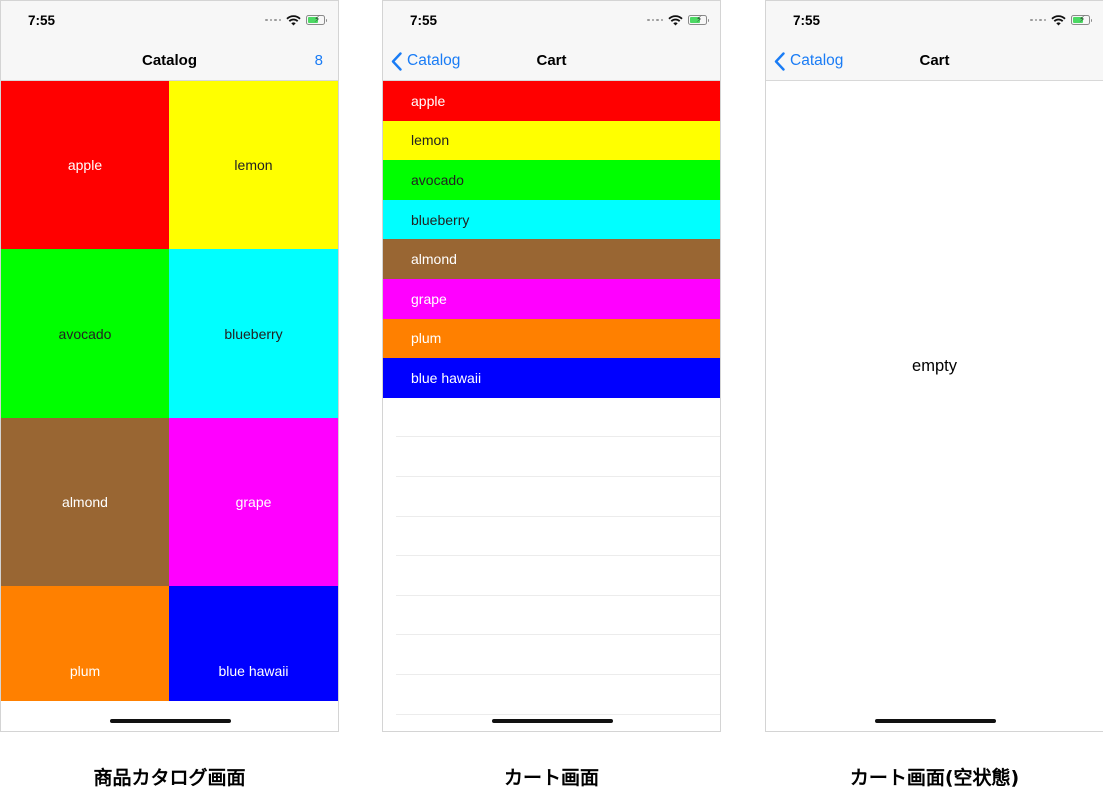 The height and width of the screenshot is (788, 1103). What do you see at coordinates (551, 338) in the screenshot?
I see `cart-list-row: plum` at bounding box center [551, 338].